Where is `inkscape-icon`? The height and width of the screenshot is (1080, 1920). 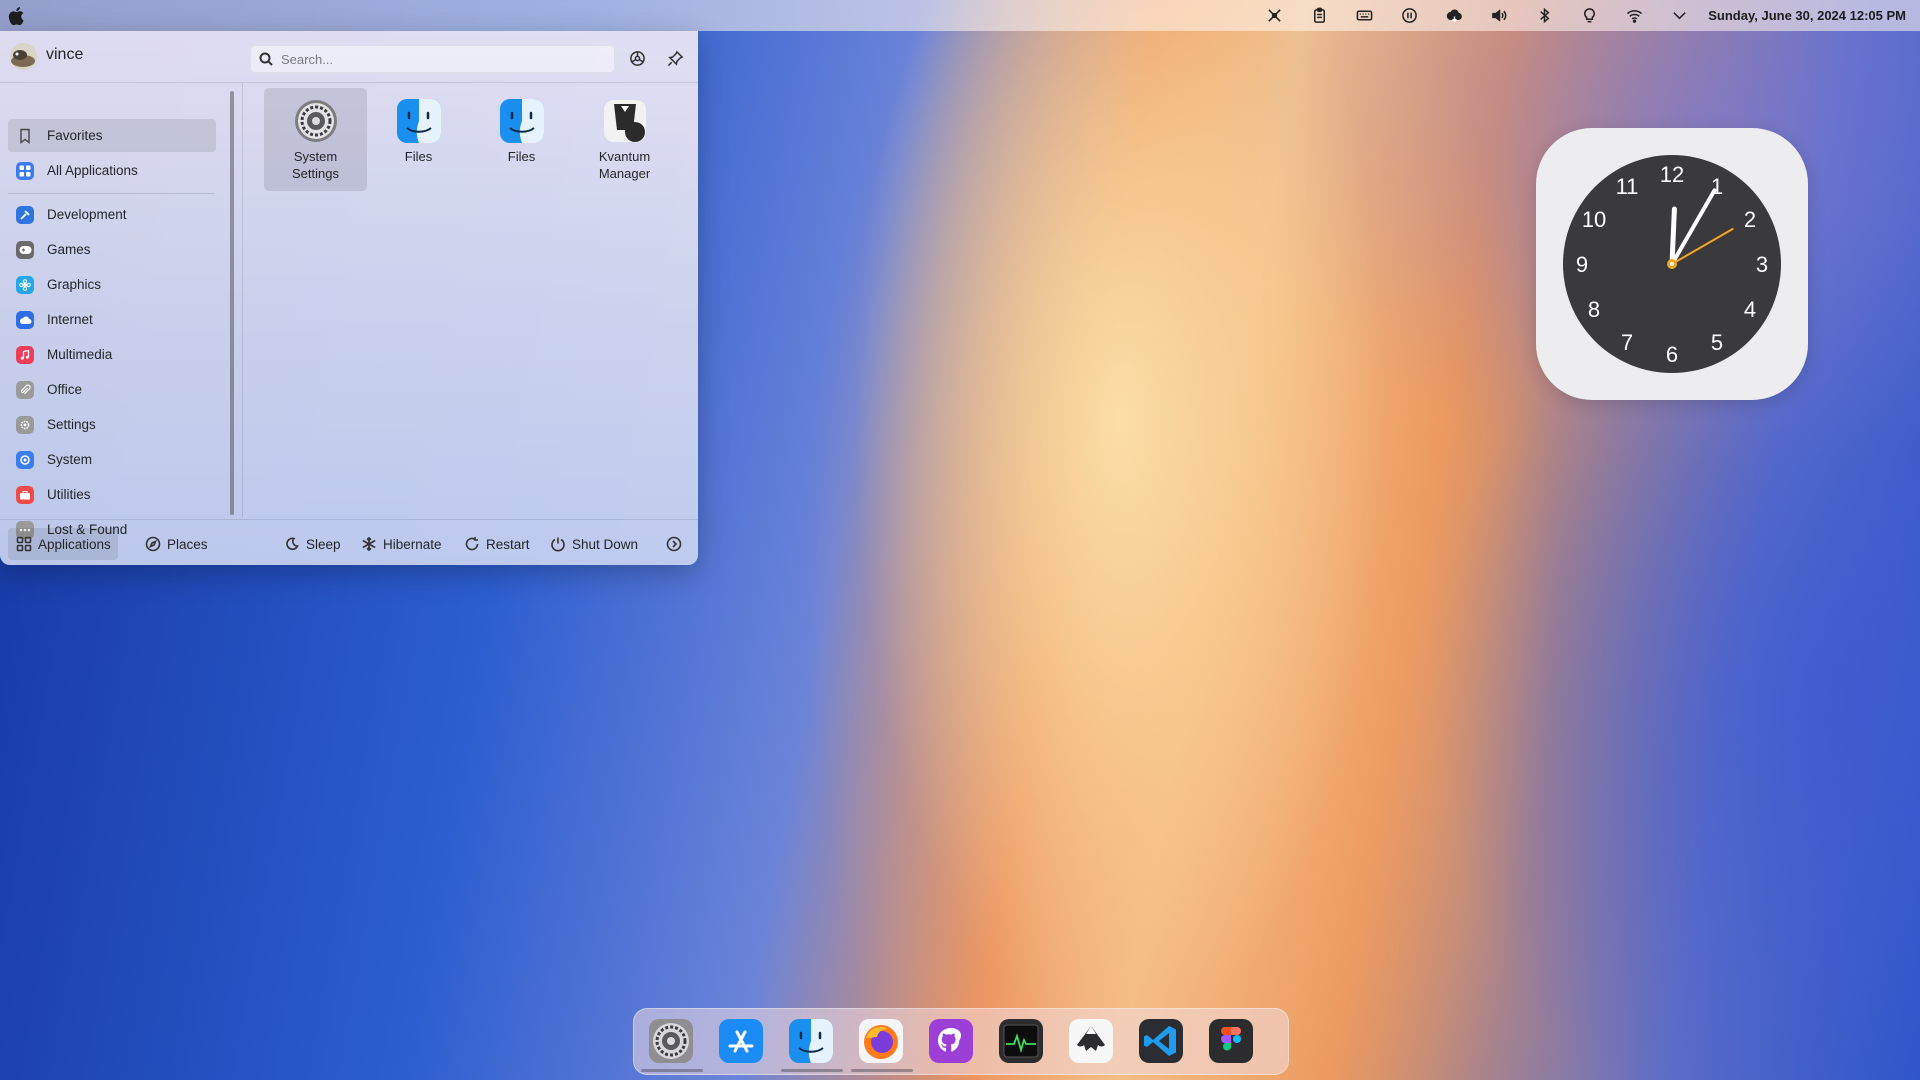 inkscape-icon is located at coordinates (1091, 1041).